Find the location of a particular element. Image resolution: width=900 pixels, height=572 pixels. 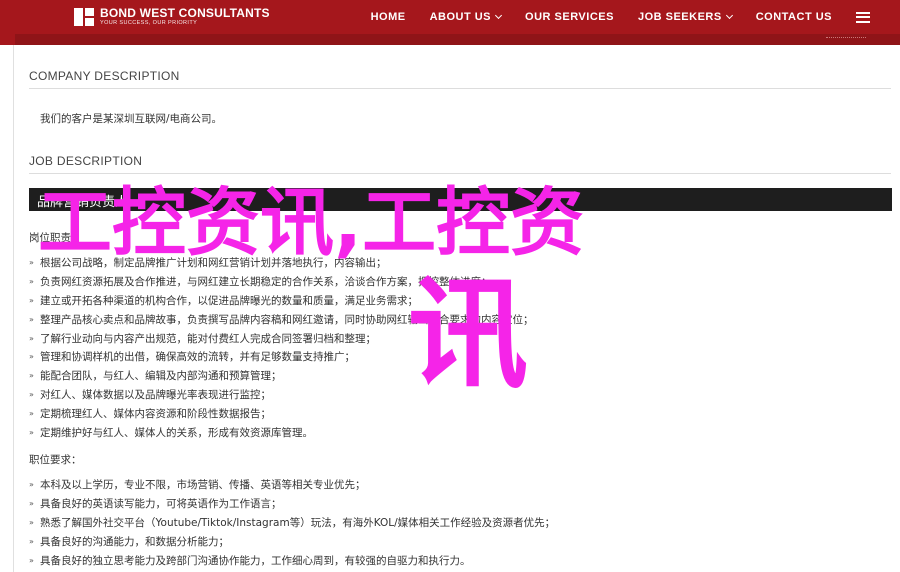

company-description-title: COMPANY DESCRIPTION is located at coordinates (104, 76).